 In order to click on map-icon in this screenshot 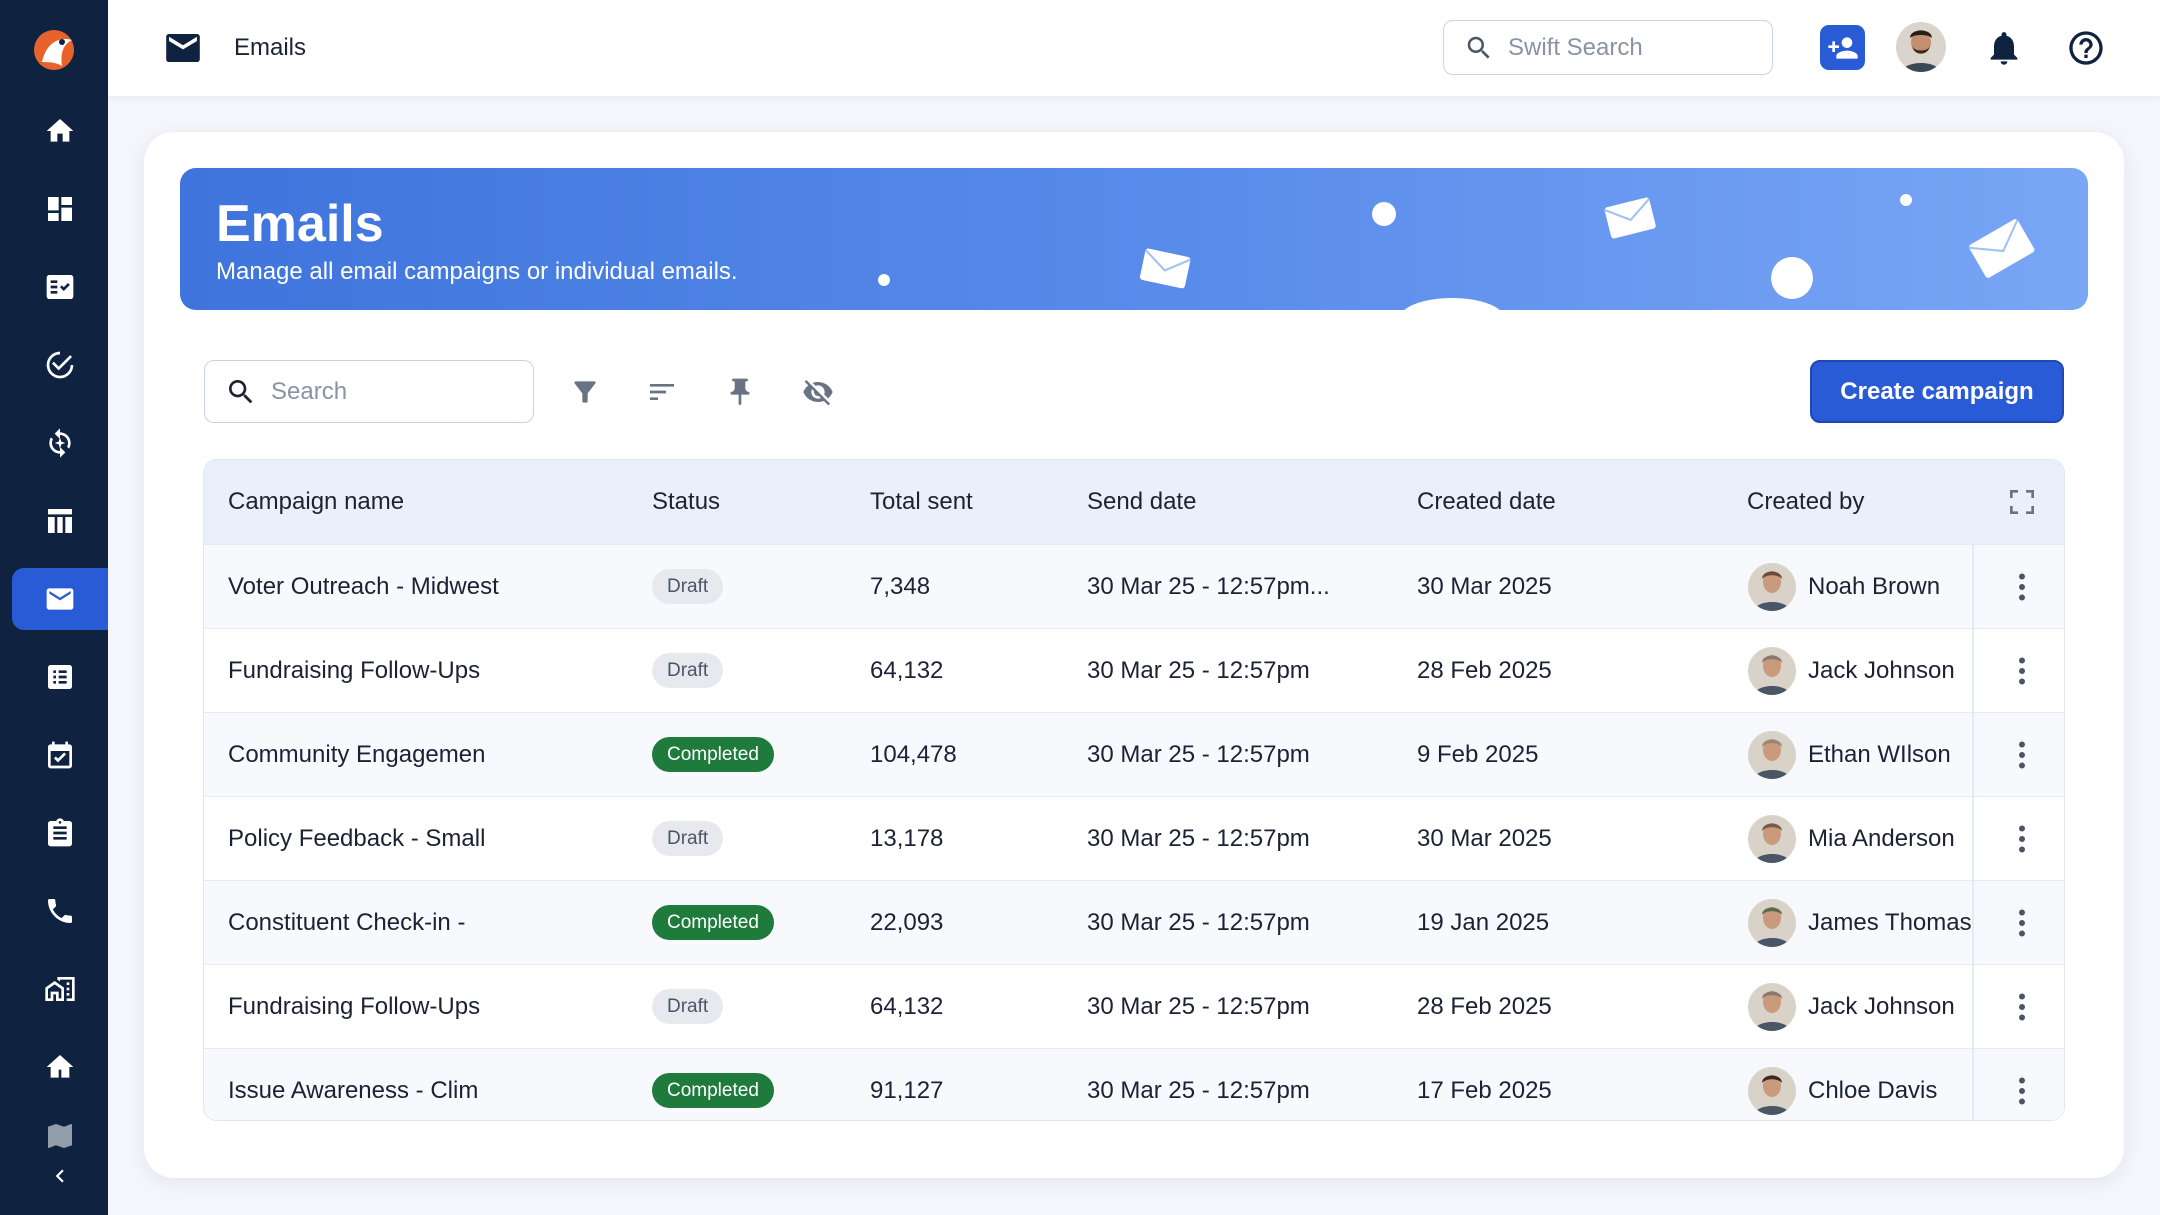, I will do `click(60, 1136)`.